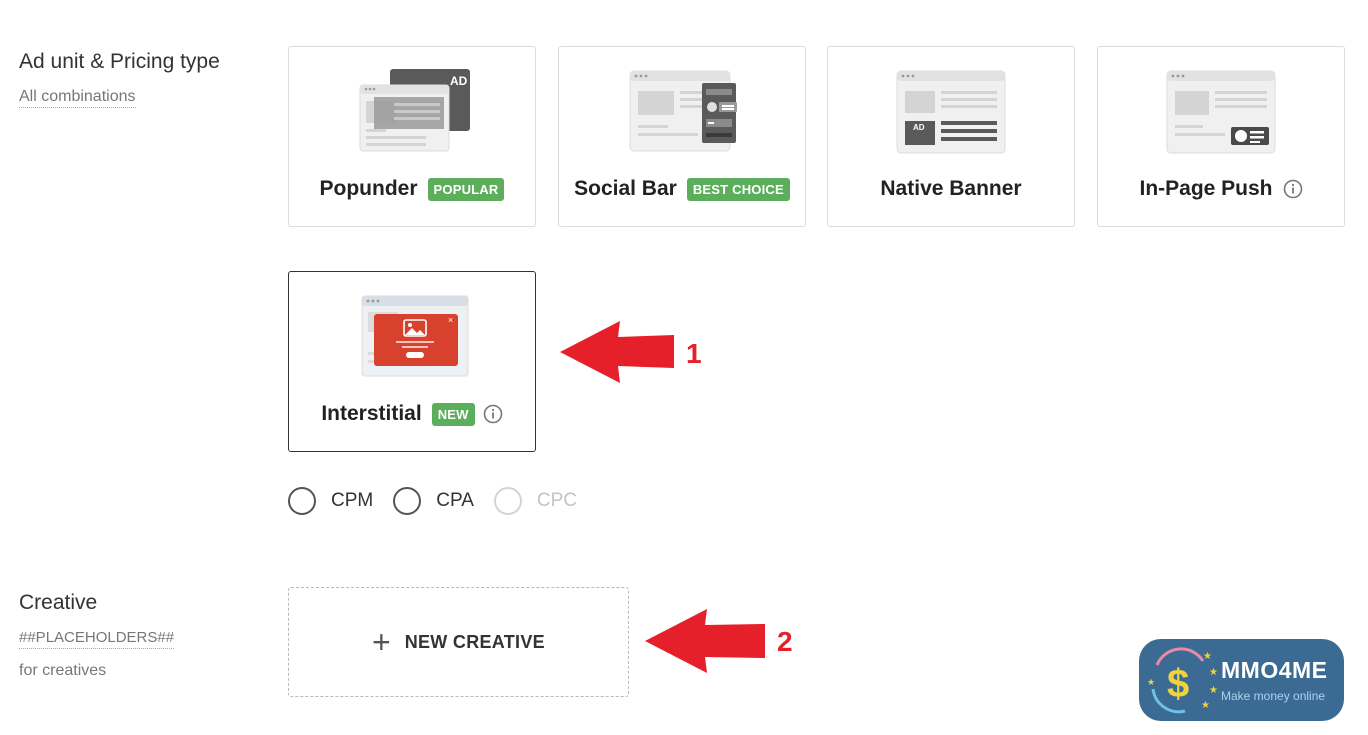  What do you see at coordinates (1273, 696) in the screenshot?
I see `logo-tagline: Make money online` at bounding box center [1273, 696].